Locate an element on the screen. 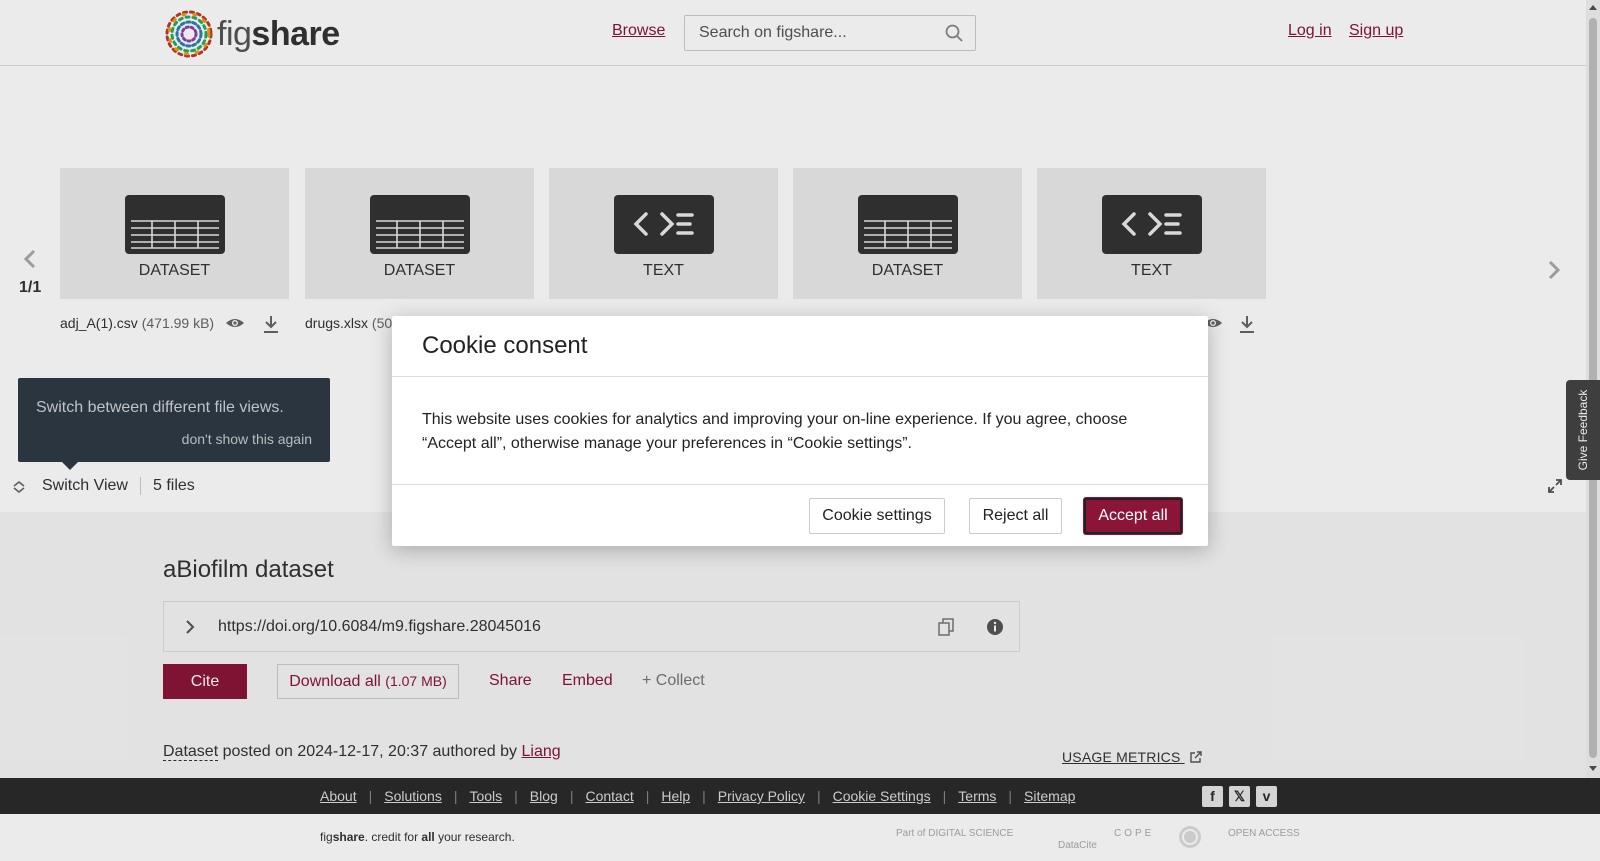 This screenshot has width=1600, height=861. reject-all-button: Reject all is located at coordinates (1015, 516).